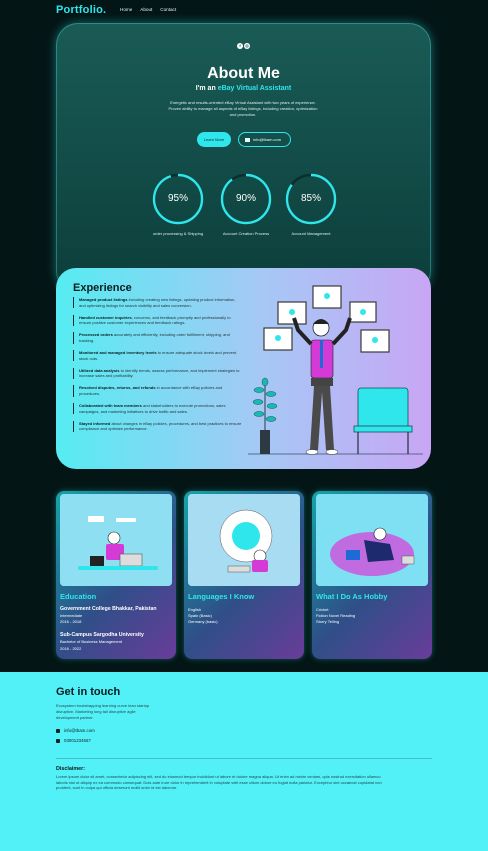 This screenshot has width=488, height=851. Describe the element at coordinates (247, 46) in the screenshot. I see `instagram-icon: ◎` at that location.